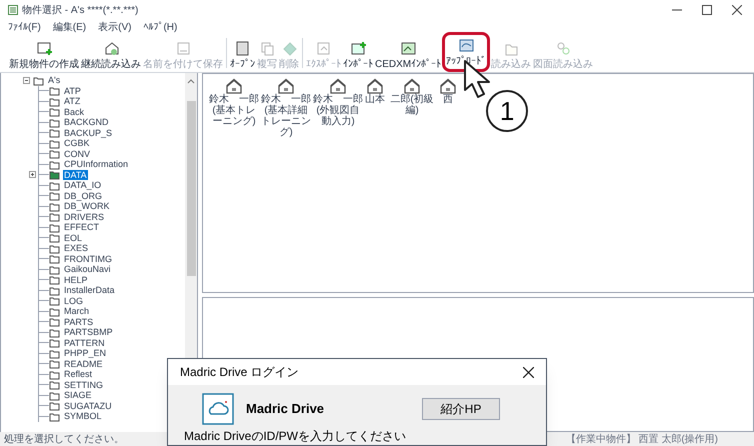 This screenshot has width=754, height=446. What do you see at coordinates (78, 374) in the screenshot?
I see `tree-item: Reflest` at bounding box center [78, 374].